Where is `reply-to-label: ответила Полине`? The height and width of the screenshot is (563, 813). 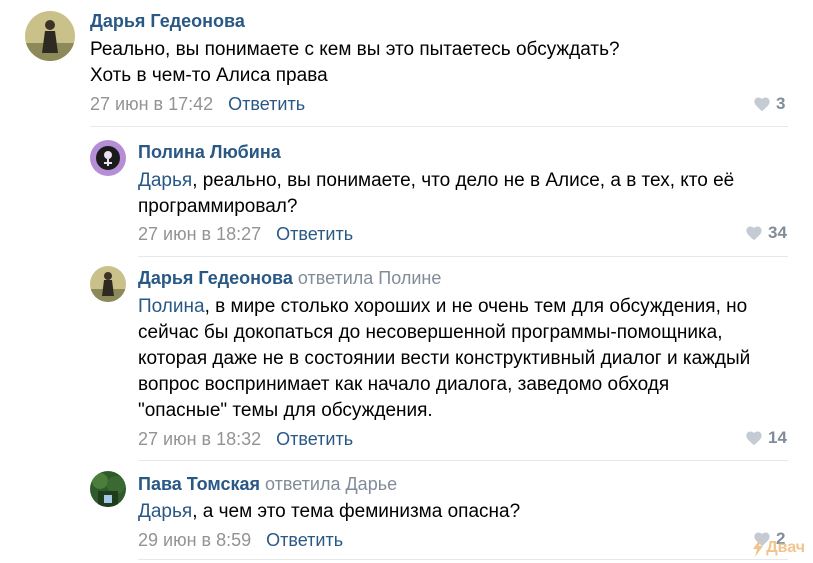 reply-to-label: ответила Полине is located at coordinates (370, 278).